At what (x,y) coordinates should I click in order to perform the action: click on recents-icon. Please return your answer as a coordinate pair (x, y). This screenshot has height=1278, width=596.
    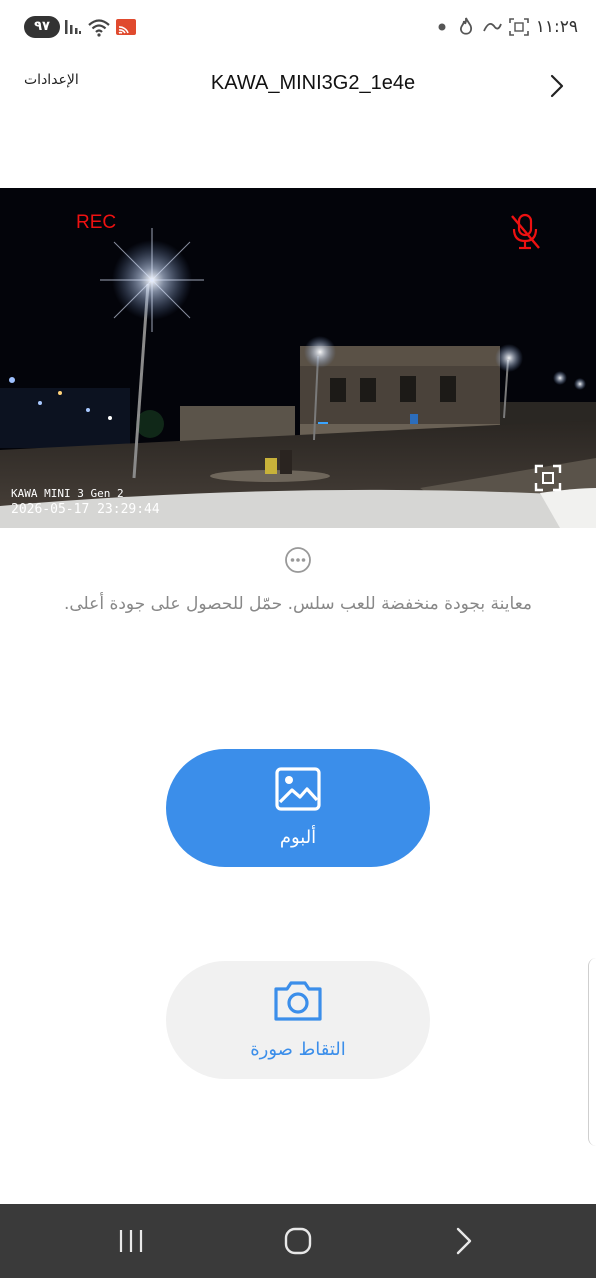
    Looking at the image, I should click on (131, 1241).